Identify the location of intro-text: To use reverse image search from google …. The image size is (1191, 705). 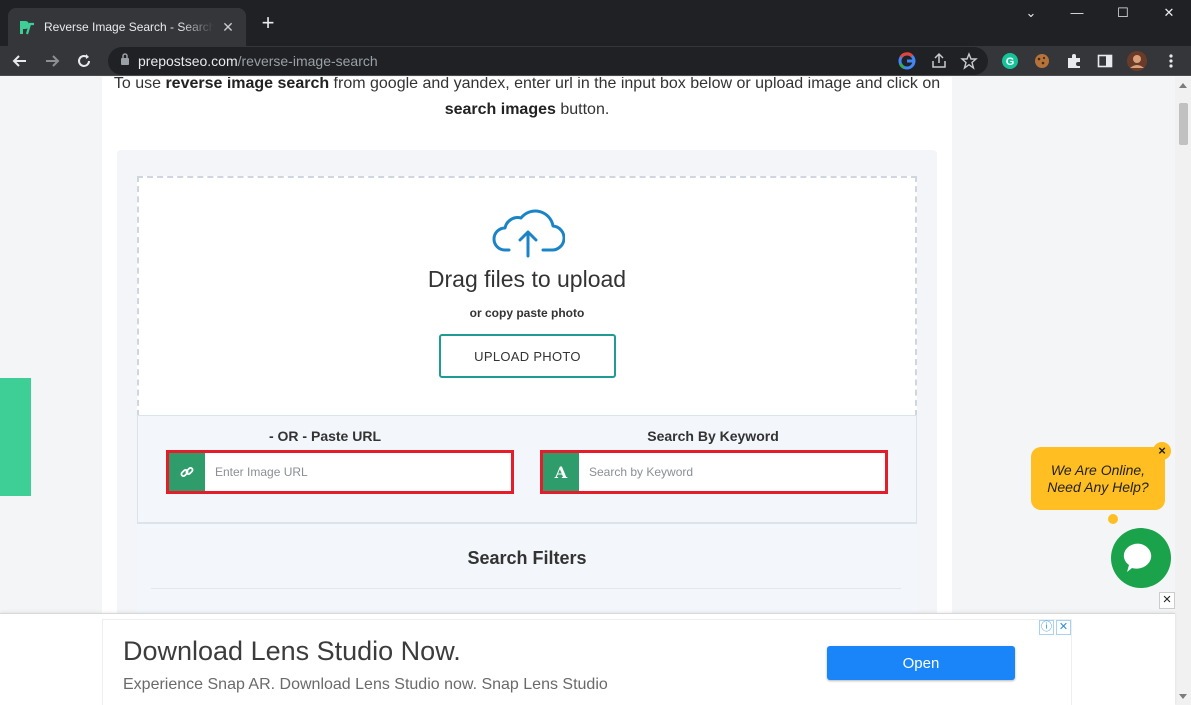
(527, 97).